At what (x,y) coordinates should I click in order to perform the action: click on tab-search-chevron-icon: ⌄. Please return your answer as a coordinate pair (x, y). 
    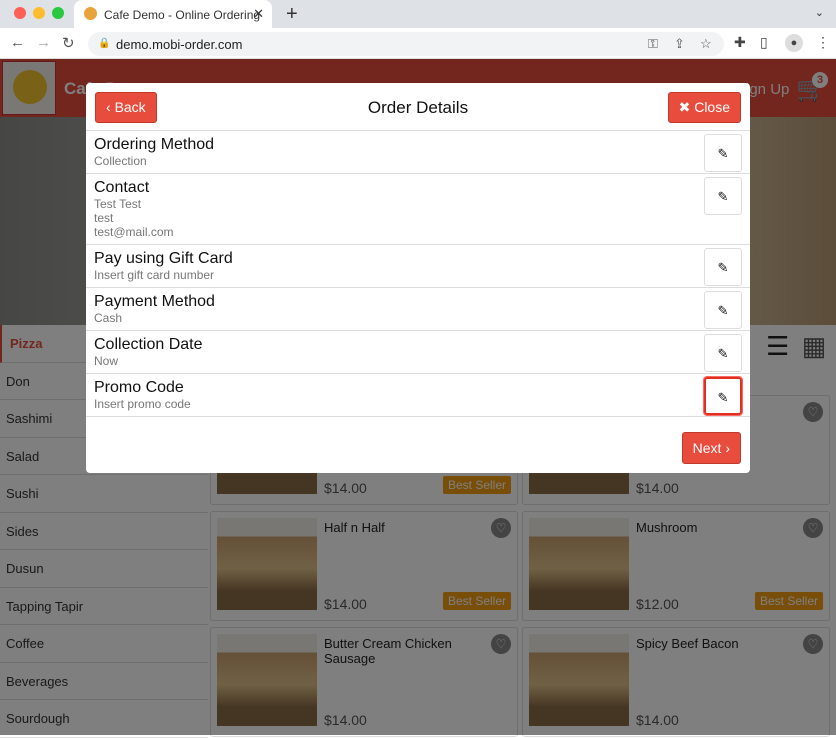
    Looking at the image, I should click on (819, 12).